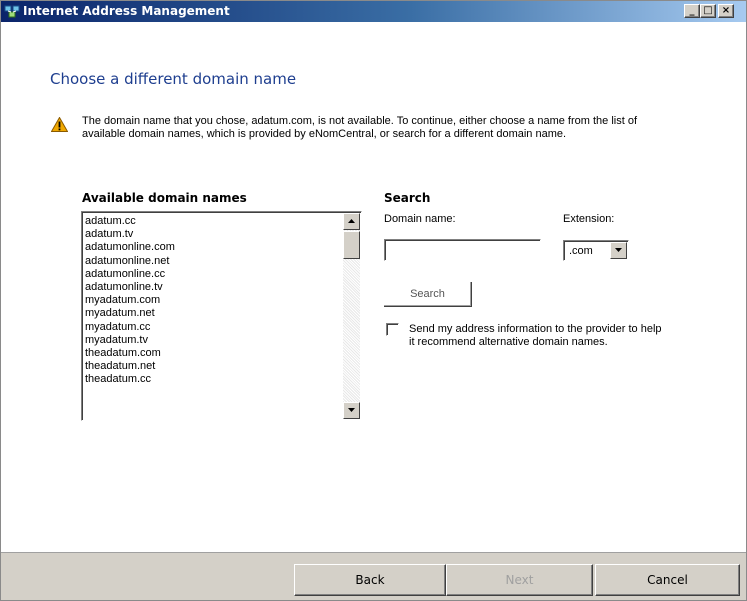  I want to click on list-scrollbar, so click(351, 316).